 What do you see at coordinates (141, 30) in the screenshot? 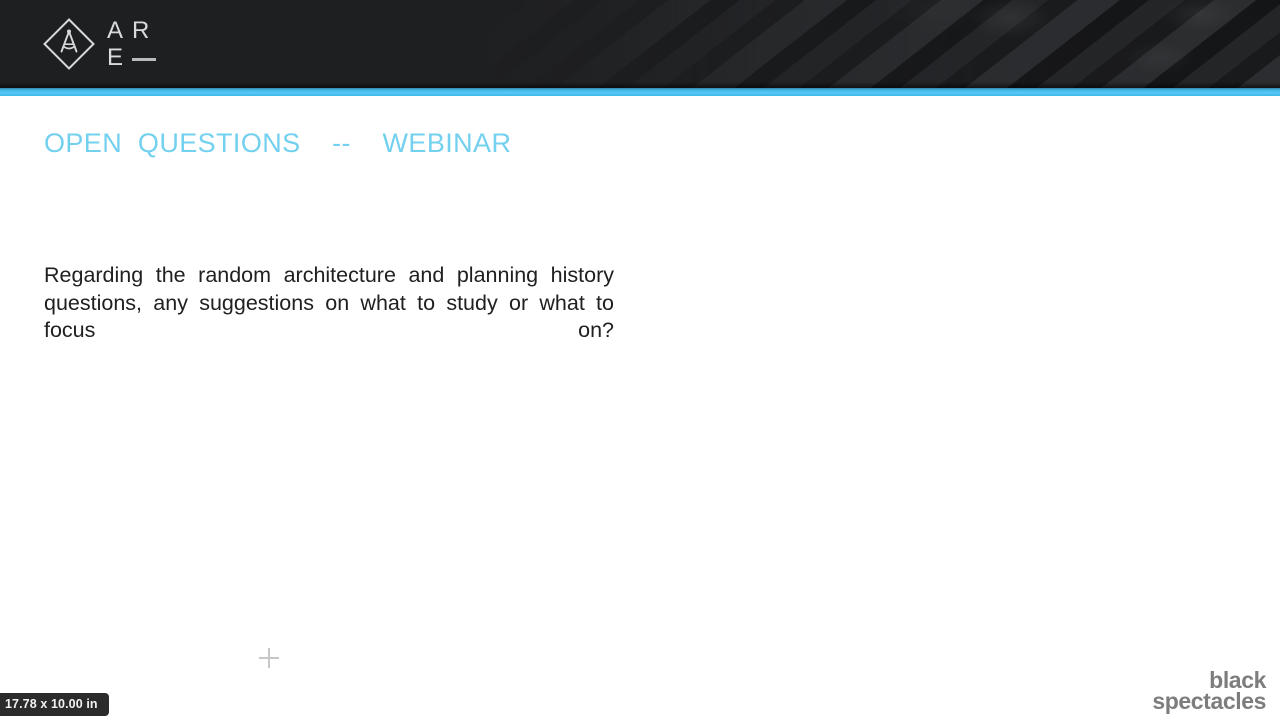
I see `are-logo-letter-r: R` at bounding box center [141, 30].